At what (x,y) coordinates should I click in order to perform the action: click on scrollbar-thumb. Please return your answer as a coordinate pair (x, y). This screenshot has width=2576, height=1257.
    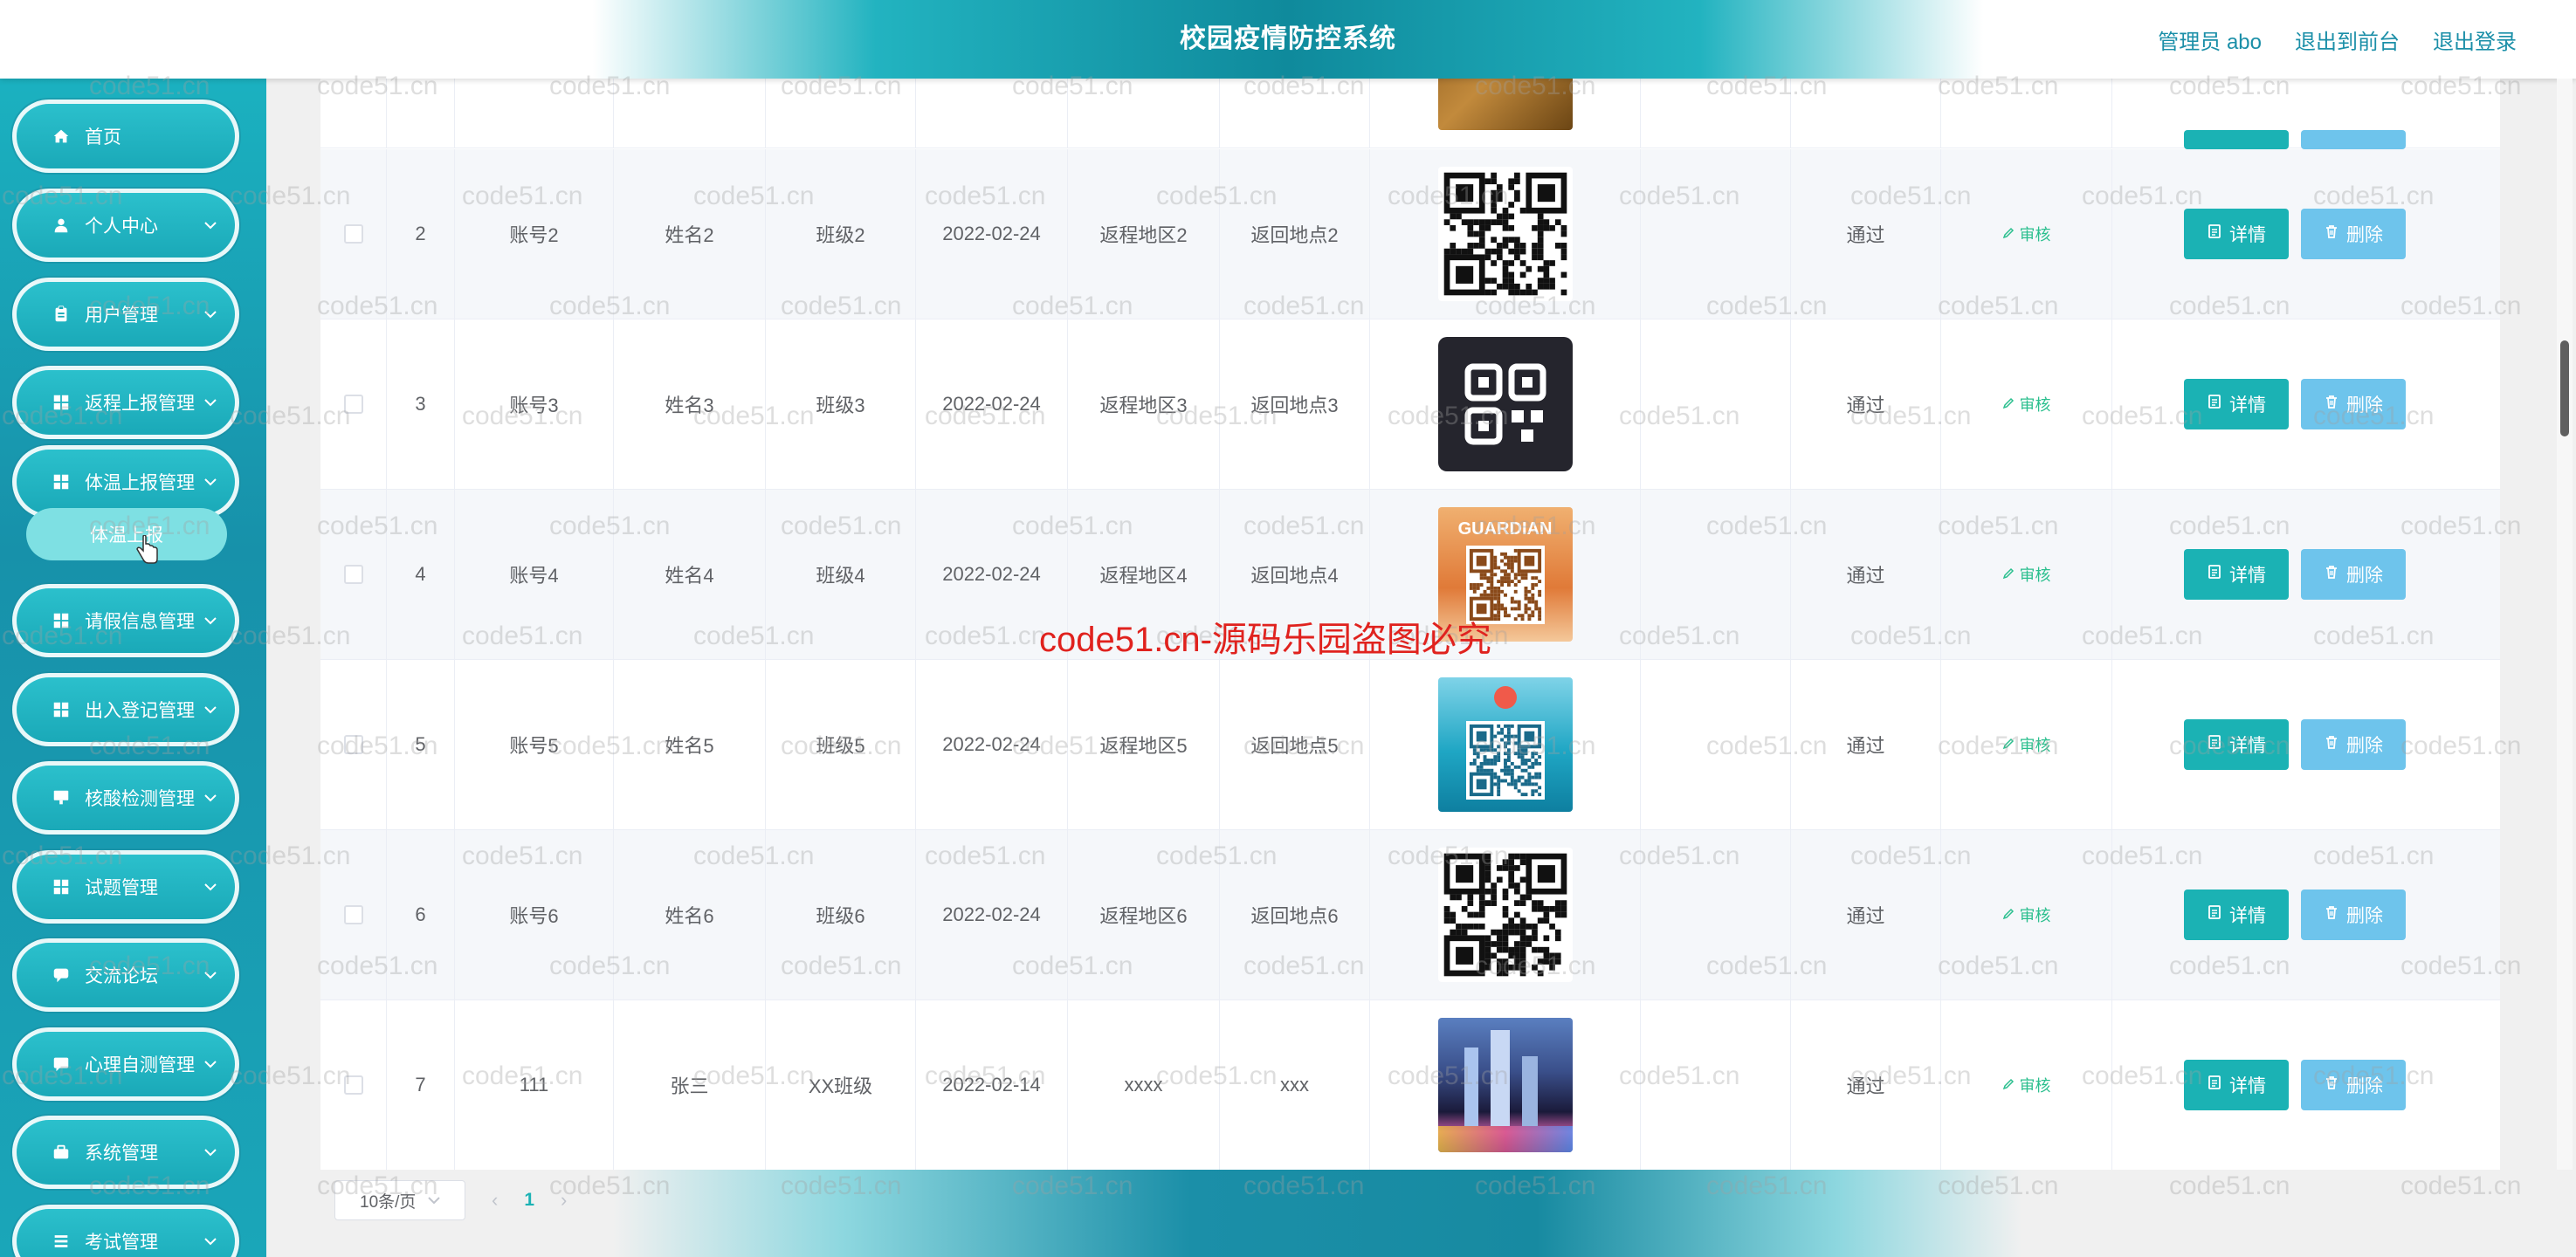
    Looking at the image, I should click on (2564, 388).